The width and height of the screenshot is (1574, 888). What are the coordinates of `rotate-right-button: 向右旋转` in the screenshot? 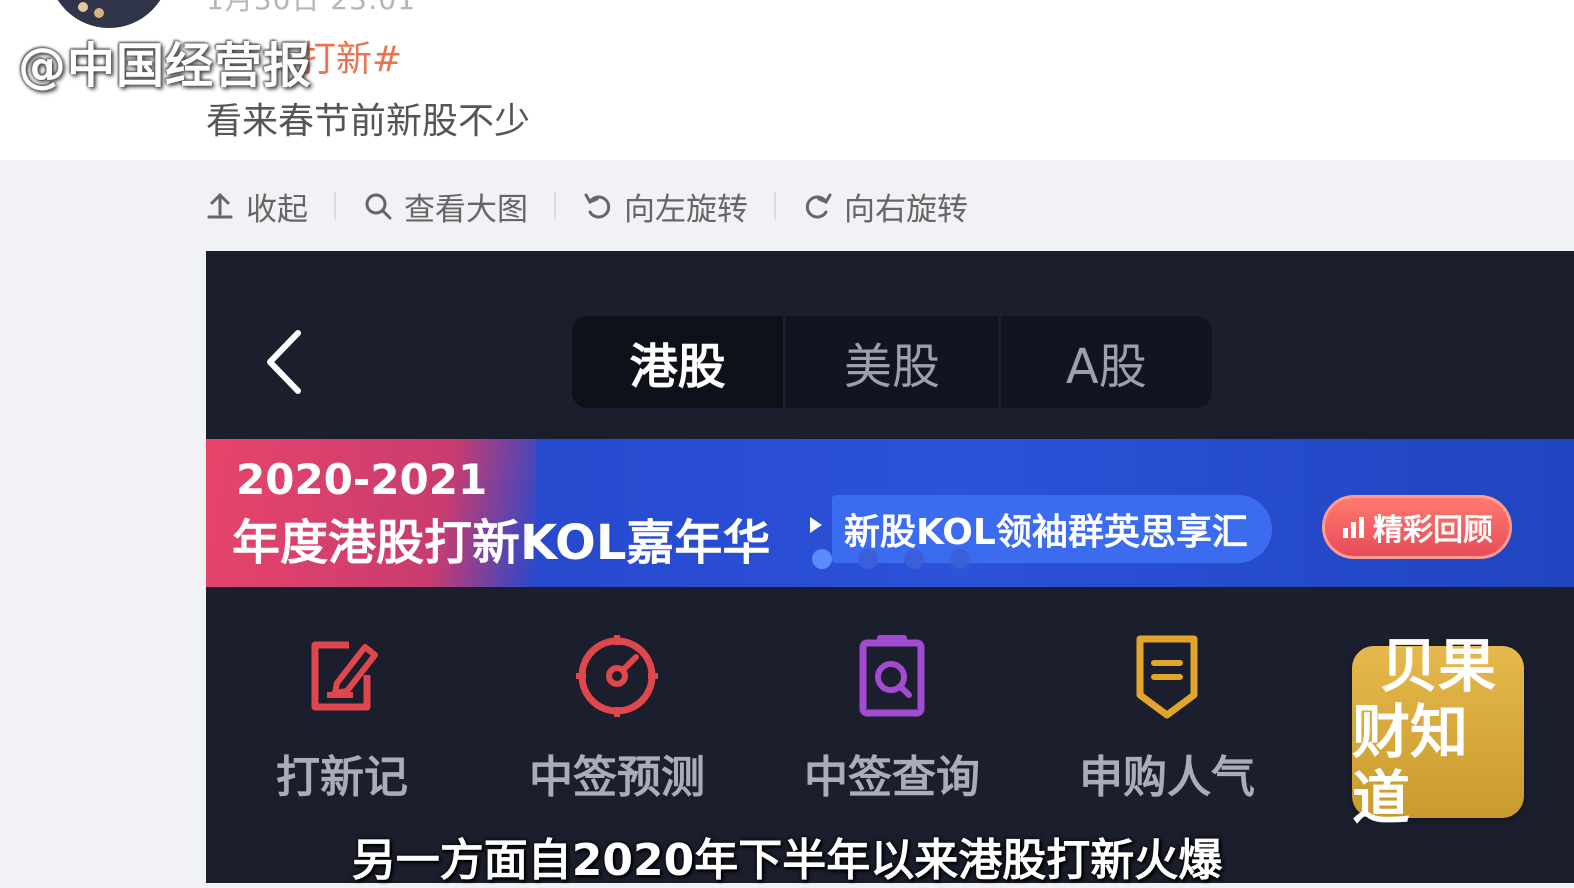 It's located at (885, 206).